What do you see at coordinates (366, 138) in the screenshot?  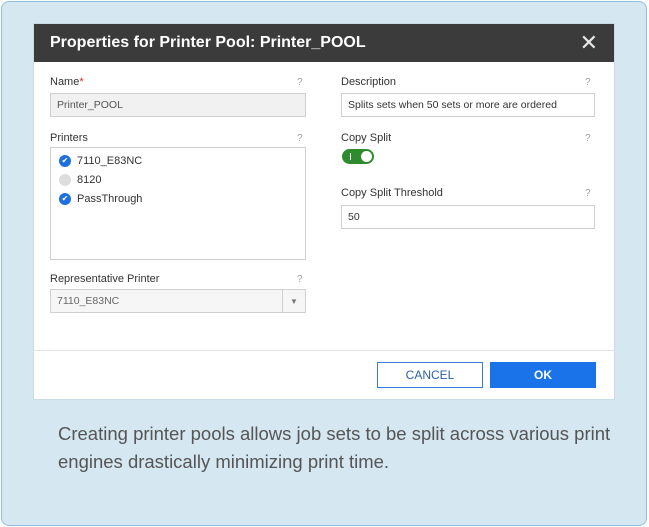 I see `copy-split-label: Copy Split` at bounding box center [366, 138].